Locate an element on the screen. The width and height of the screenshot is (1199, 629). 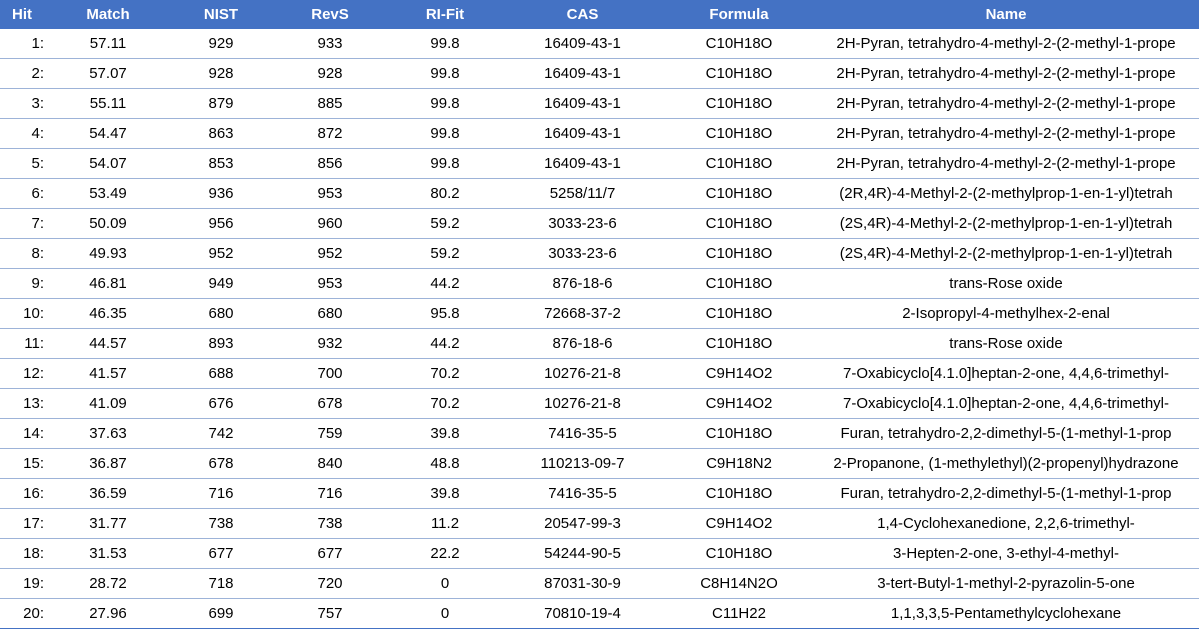
cell-ri-fit: 44.2 is located at coordinates (445, 343).